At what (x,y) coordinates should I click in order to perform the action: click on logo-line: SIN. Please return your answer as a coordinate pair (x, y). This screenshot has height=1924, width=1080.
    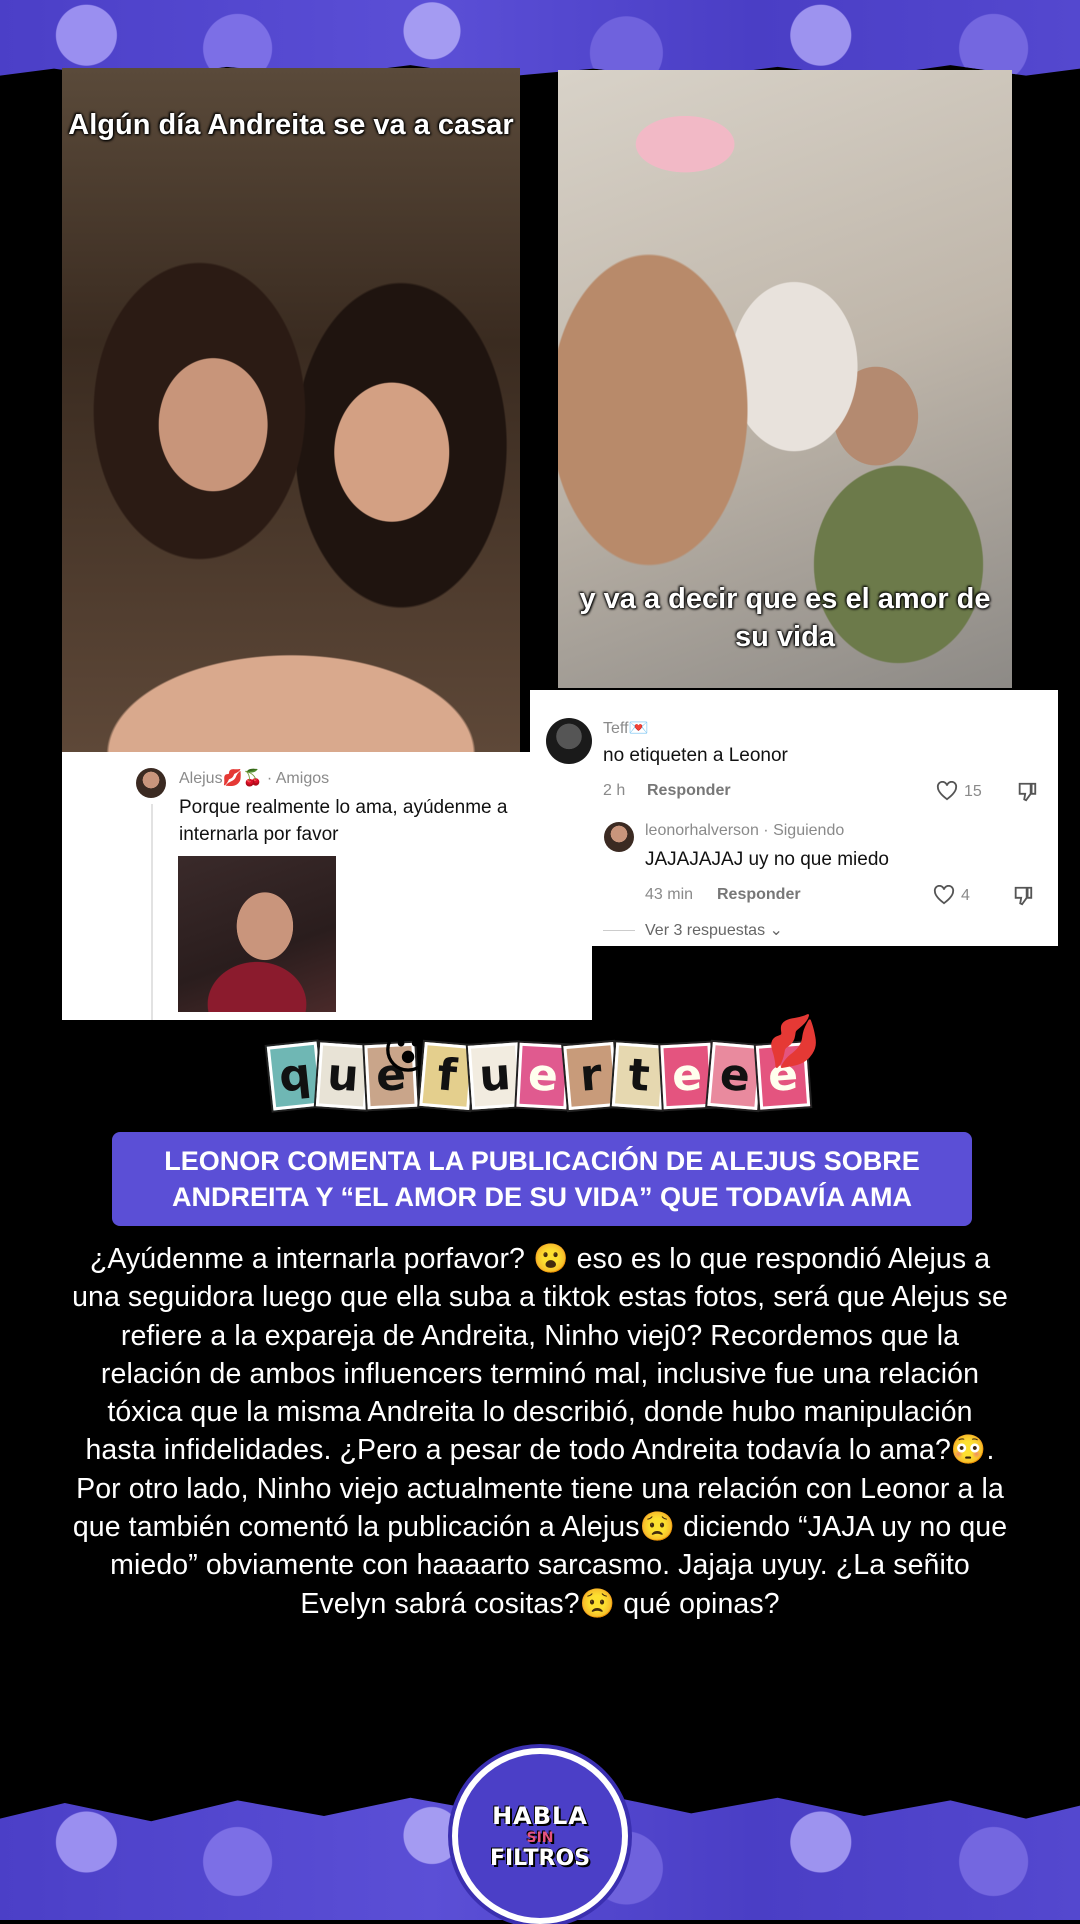
    Looking at the image, I should click on (540, 1837).